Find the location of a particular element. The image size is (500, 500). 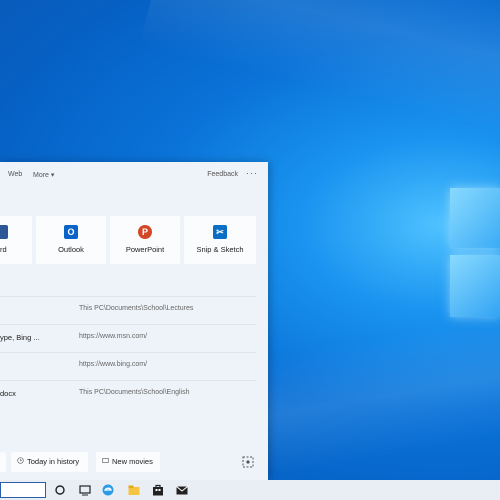

list-item: docx This PC\Documents\School\English is located at coordinates (128, 394).